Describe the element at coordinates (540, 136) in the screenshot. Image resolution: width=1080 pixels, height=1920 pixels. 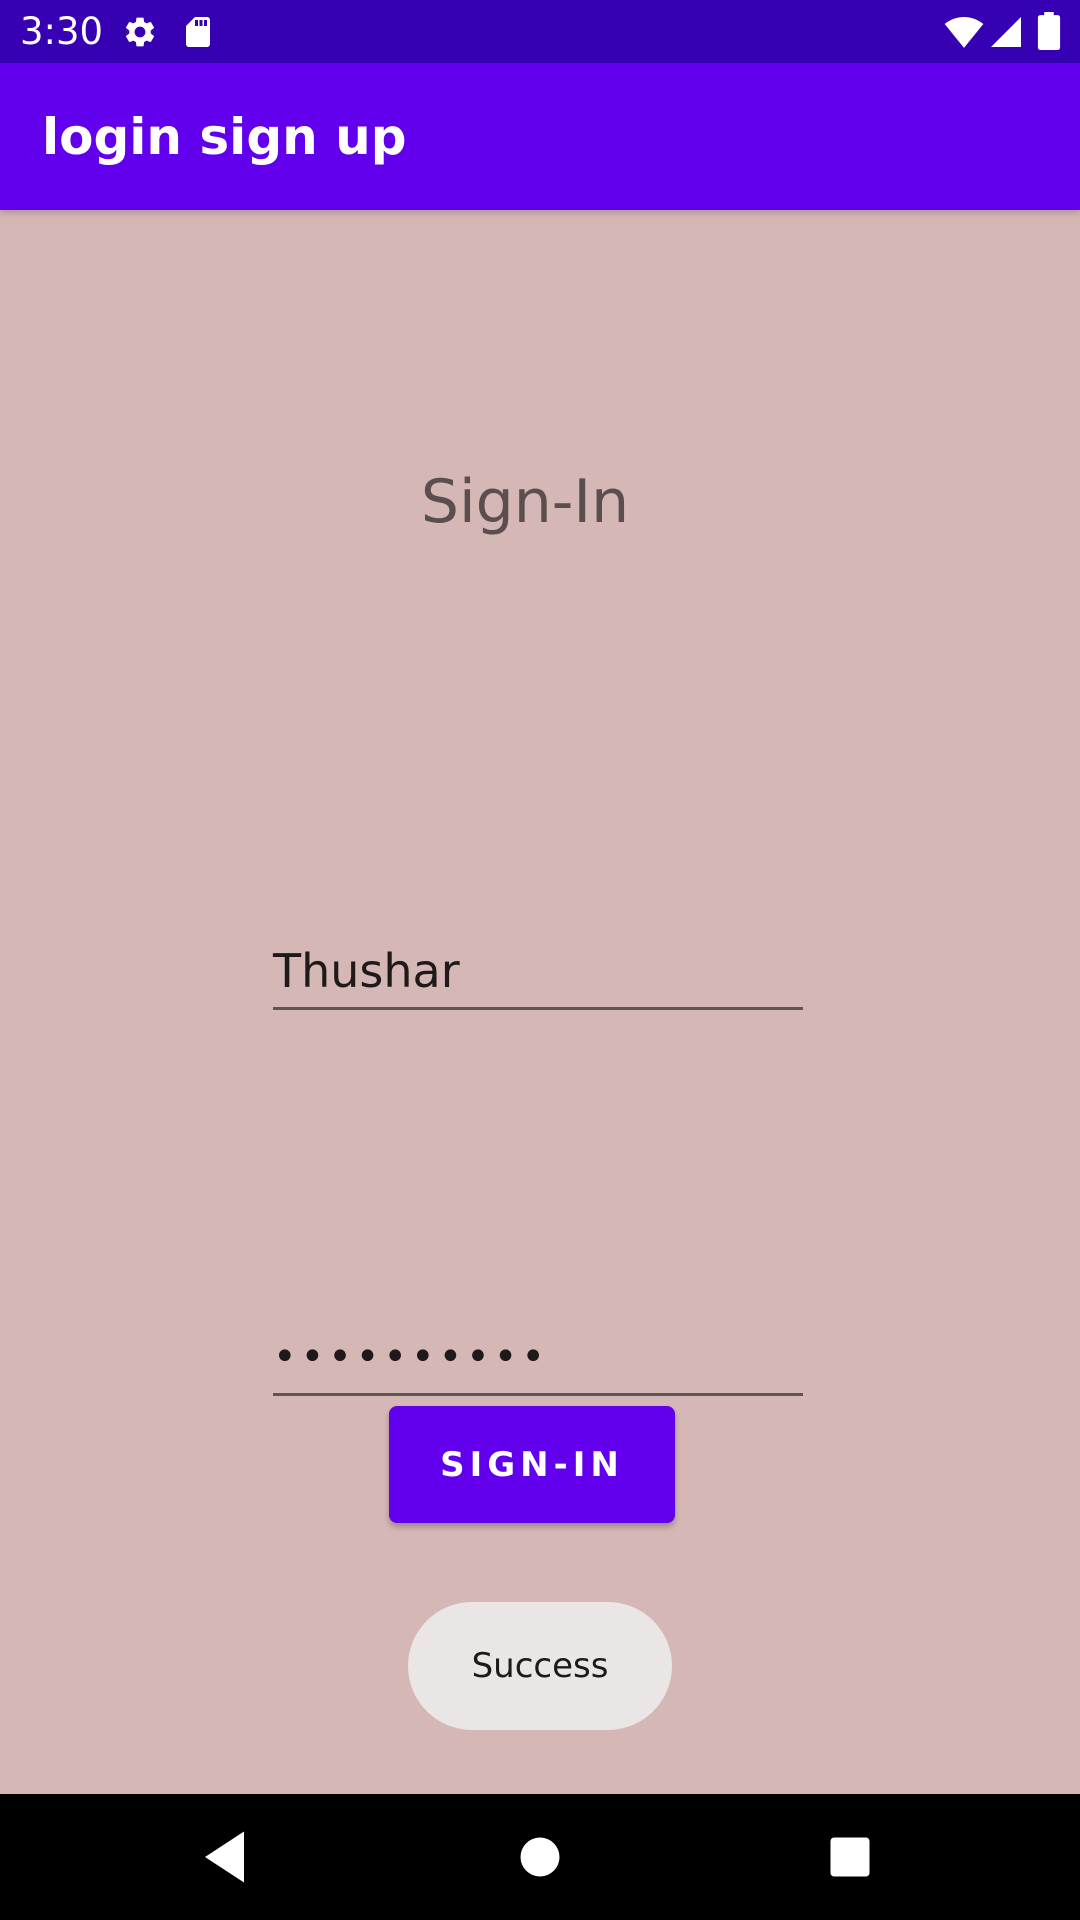
I see `app-bar: login sign up` at that location.